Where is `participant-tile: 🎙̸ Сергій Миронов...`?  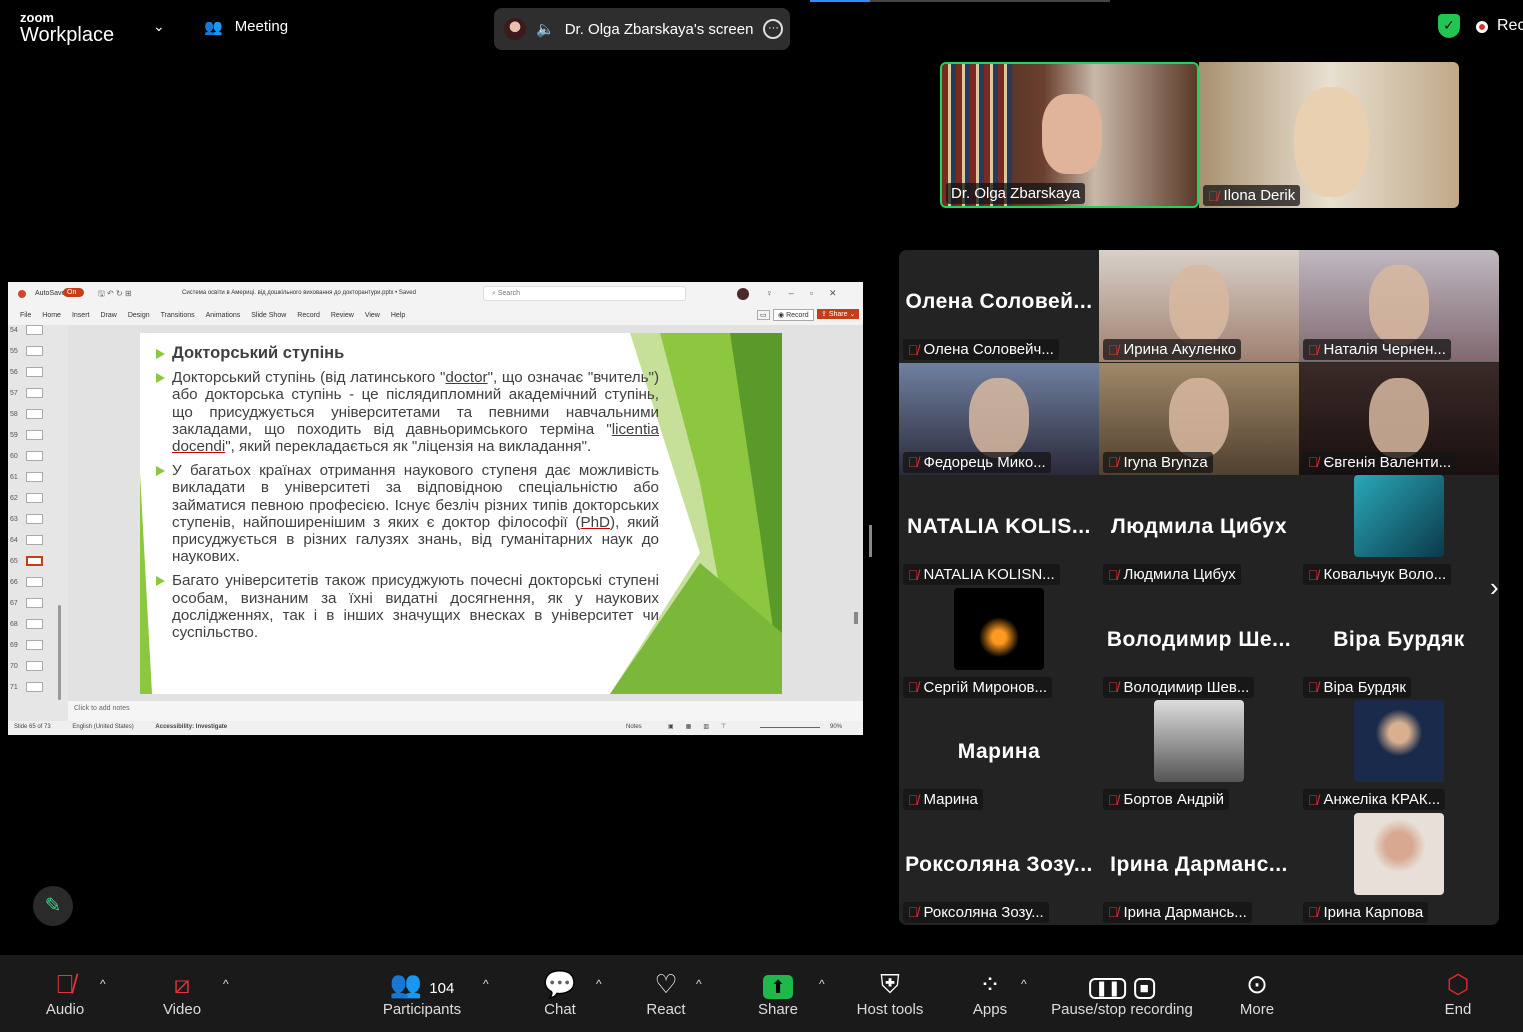
participant-tile: 🎙̸ Сергій Миронов... is located at coordinates (999, 643).